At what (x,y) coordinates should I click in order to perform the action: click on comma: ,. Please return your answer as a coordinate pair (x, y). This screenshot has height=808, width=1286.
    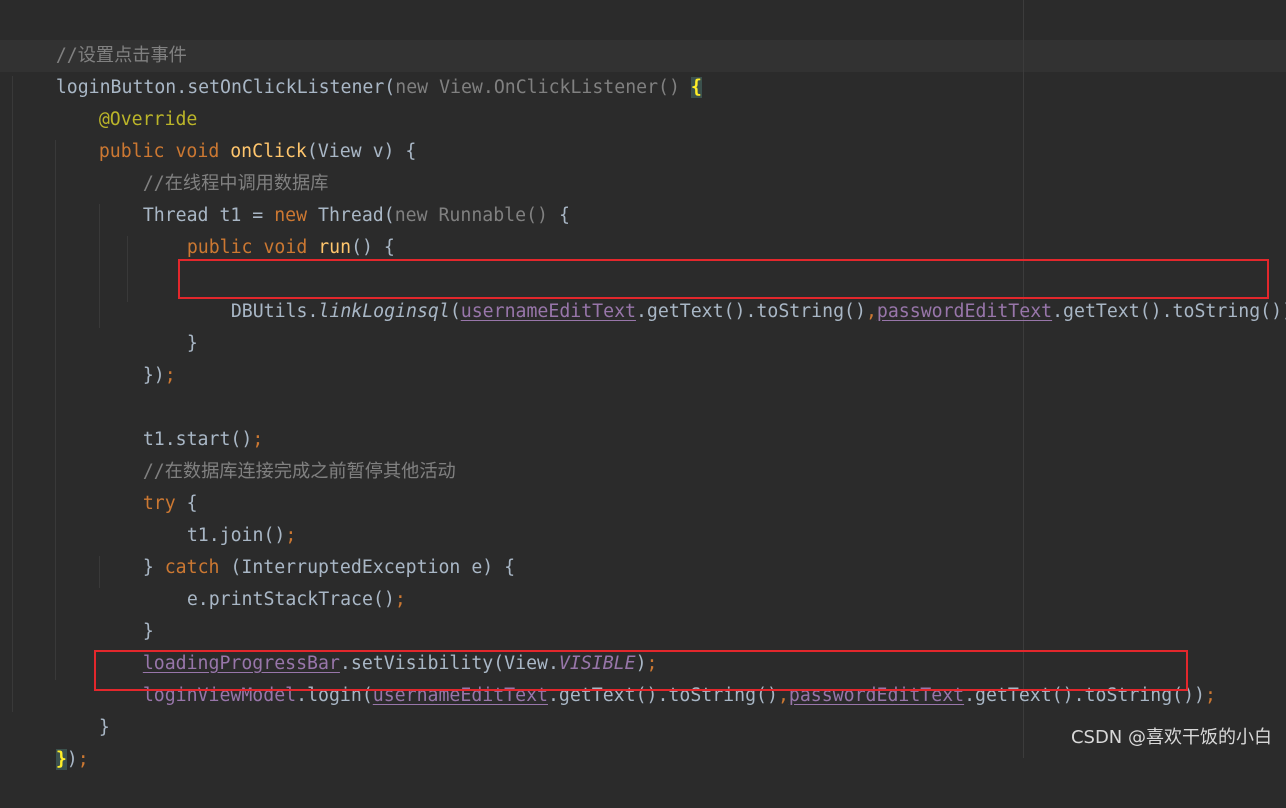
    Looking at the image, I should click on (871, 311).